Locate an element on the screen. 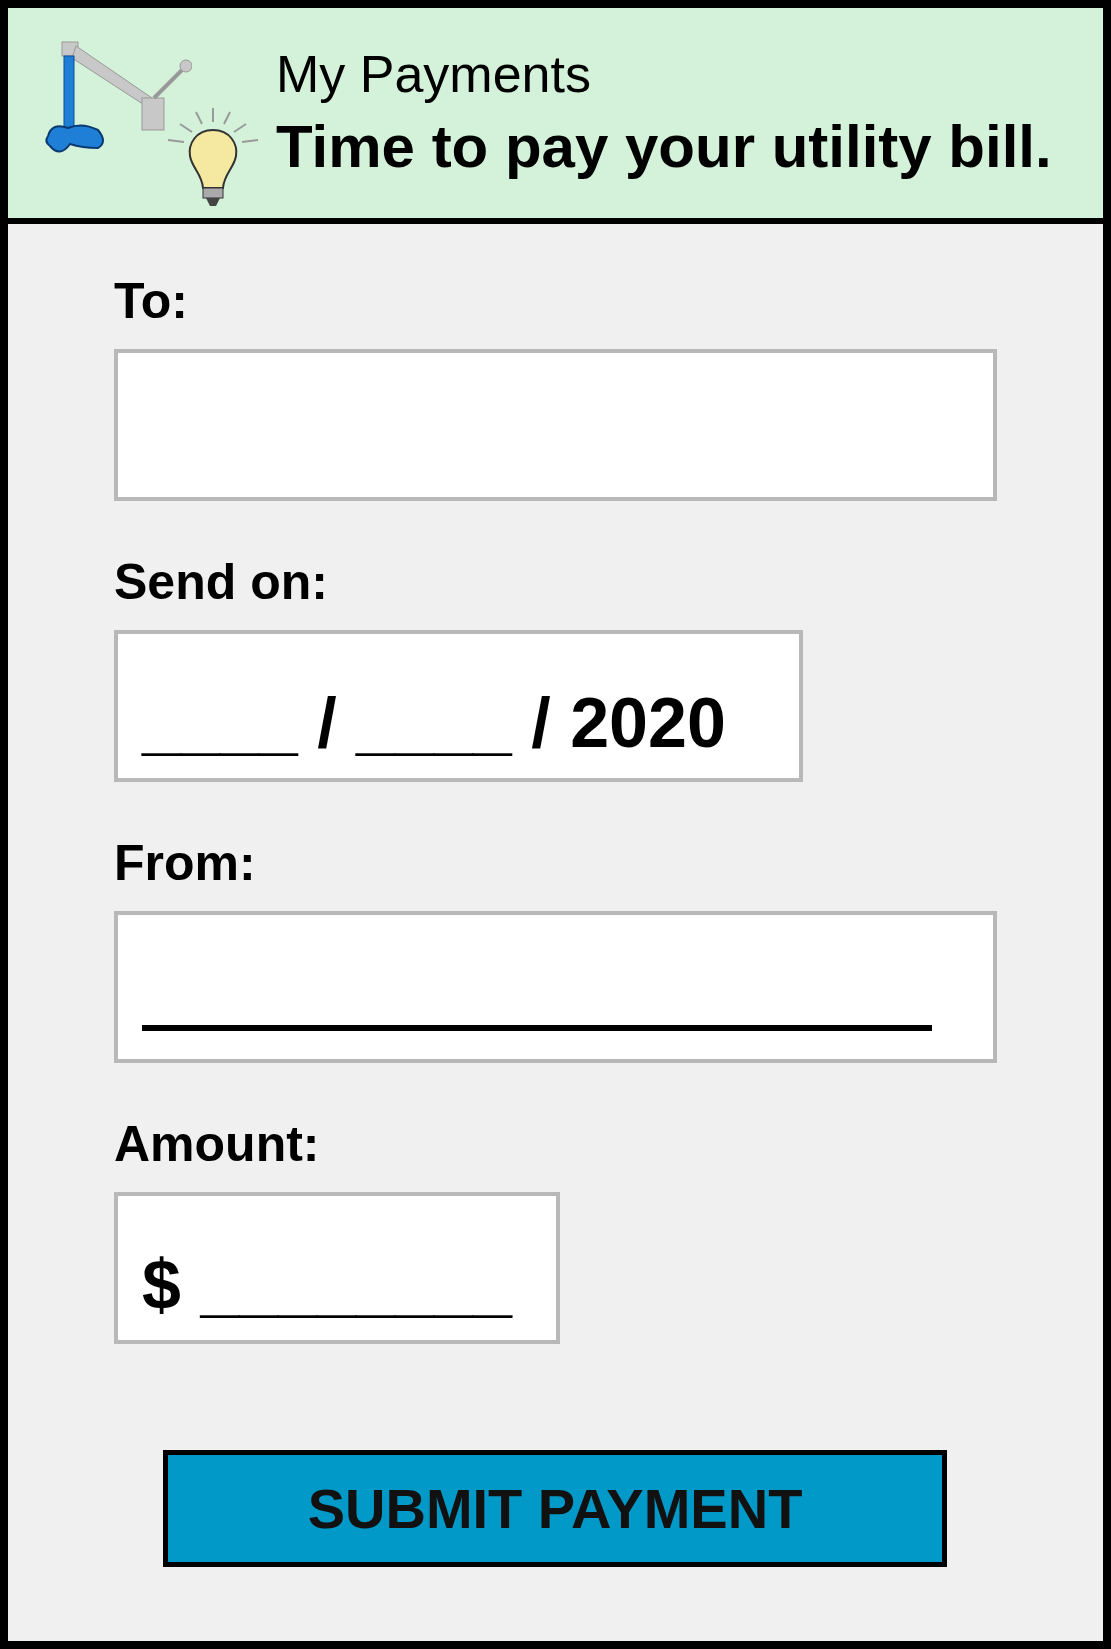  submit-payment-button: SUBMIT PAYMENT is located at coordinates (555, 1508).